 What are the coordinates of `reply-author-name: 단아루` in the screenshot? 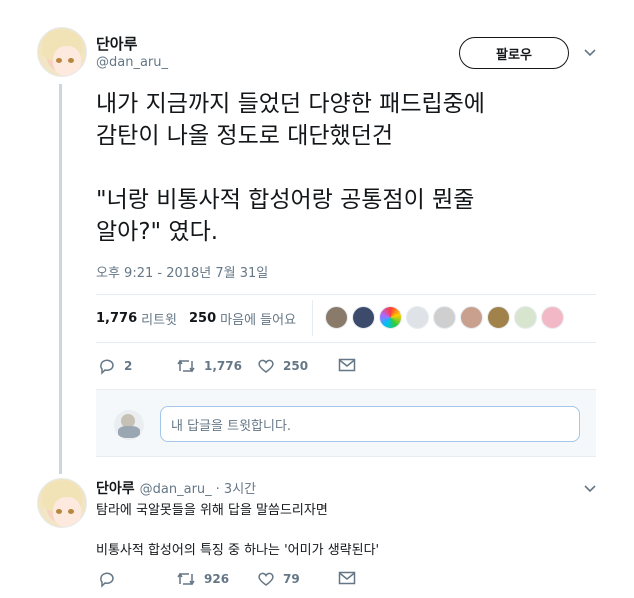 It's located at (115, 488).